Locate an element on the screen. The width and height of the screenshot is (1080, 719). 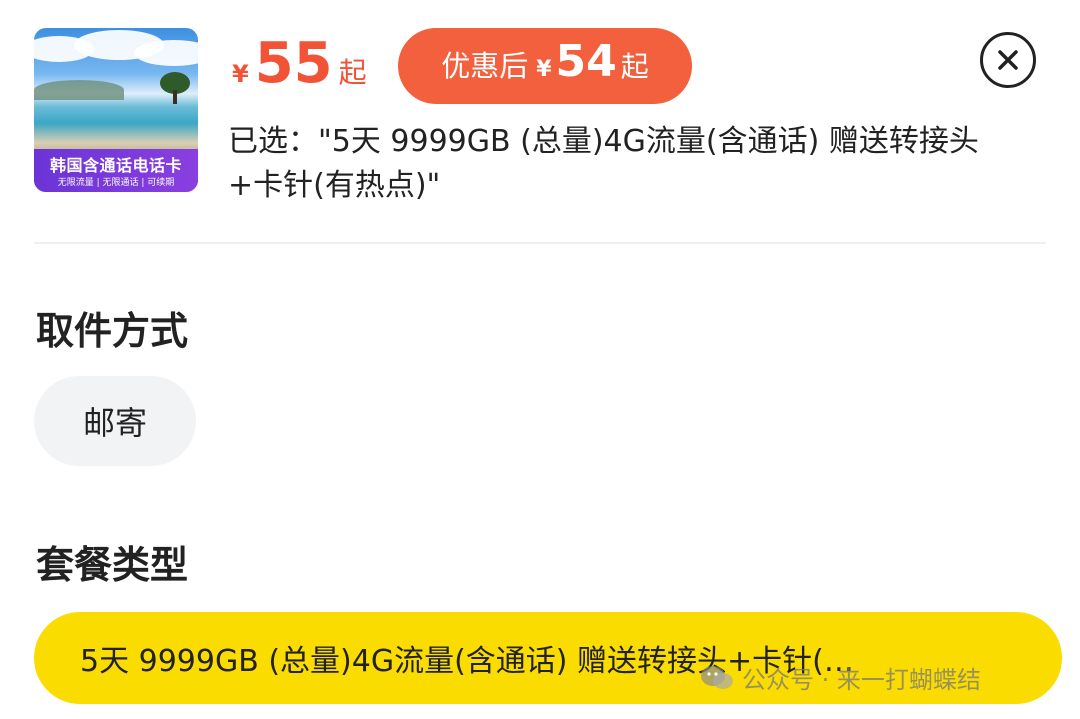
close-icon is located at coordinates (1008, 60).